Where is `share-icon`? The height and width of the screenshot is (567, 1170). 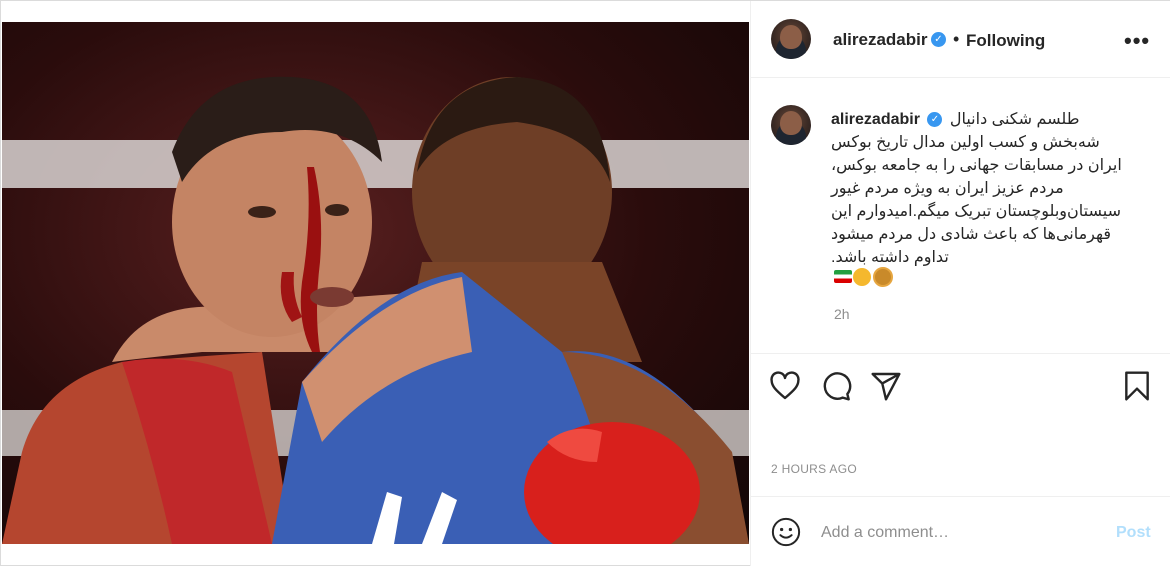 share-icon is located at coordinates (886, 386).